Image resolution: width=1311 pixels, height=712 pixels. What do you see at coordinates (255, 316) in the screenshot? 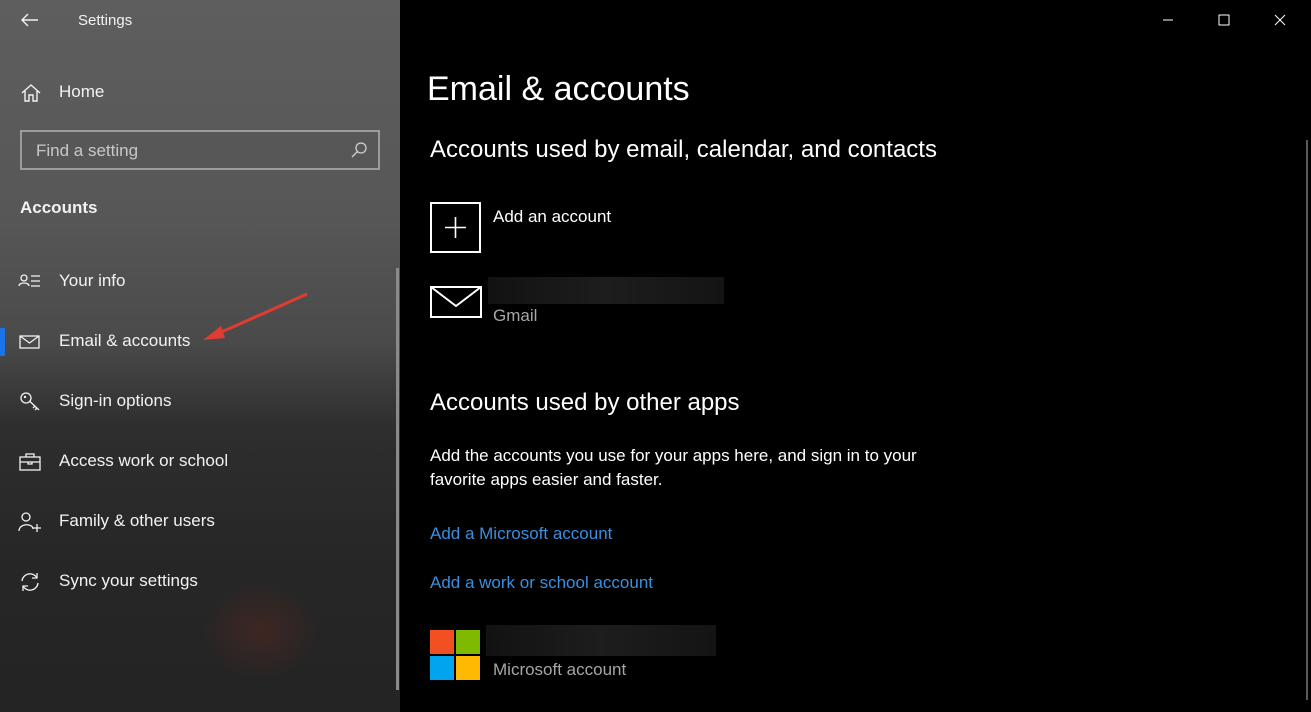
I see `annotation-arrow-icon` at bounding box center [255, 316].